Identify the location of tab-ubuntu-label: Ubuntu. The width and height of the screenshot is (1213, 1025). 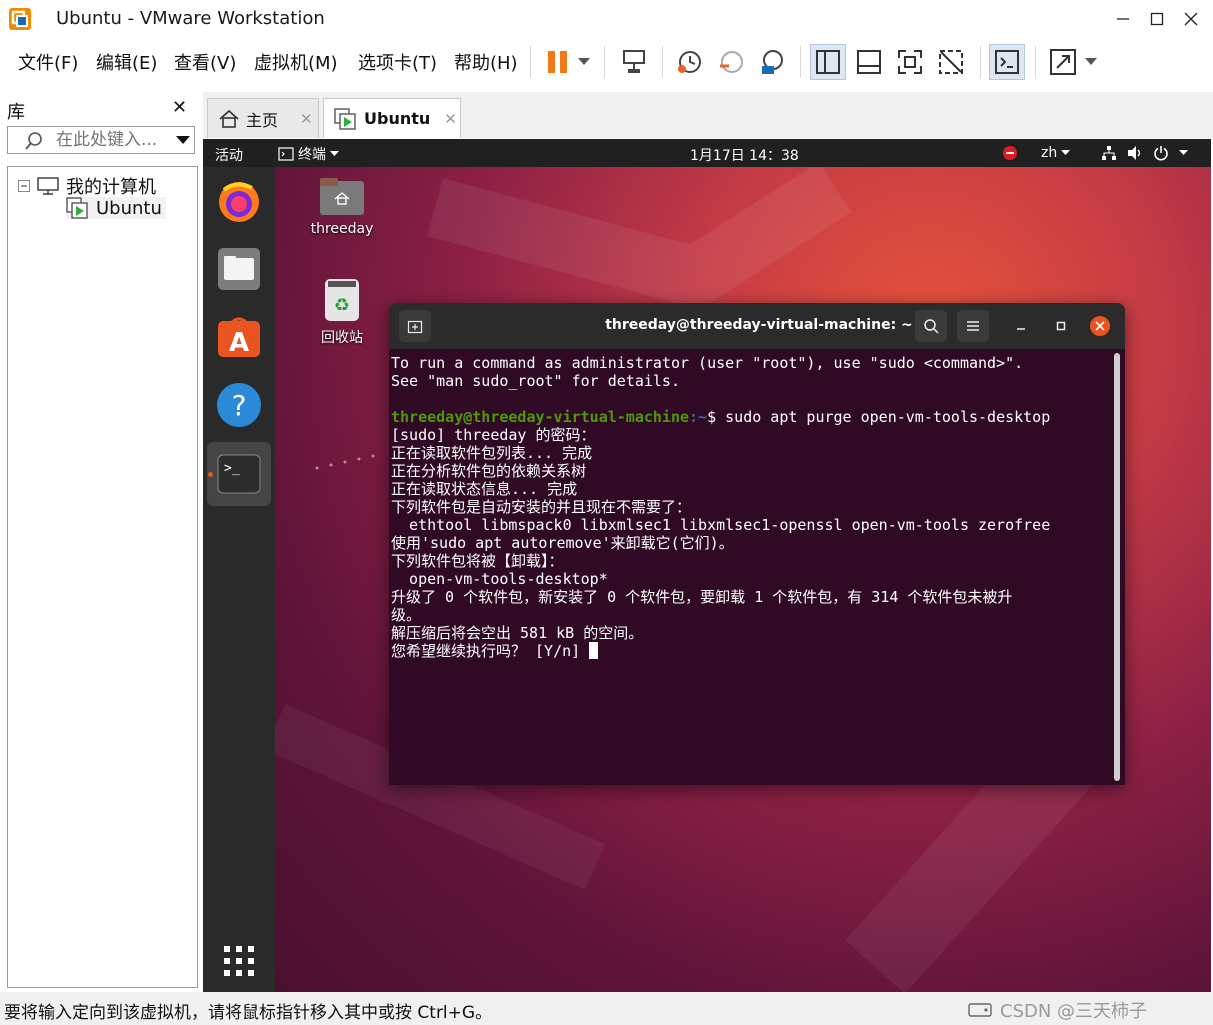
(397, 118).